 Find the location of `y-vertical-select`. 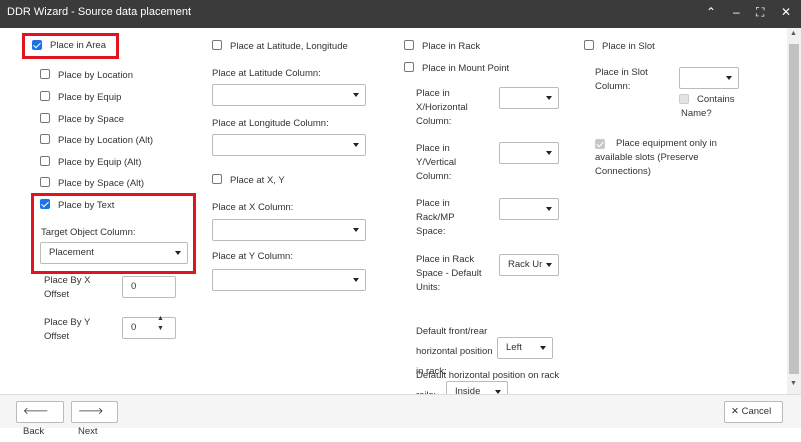

y-vertical-select is located at coordinates (529, 153).